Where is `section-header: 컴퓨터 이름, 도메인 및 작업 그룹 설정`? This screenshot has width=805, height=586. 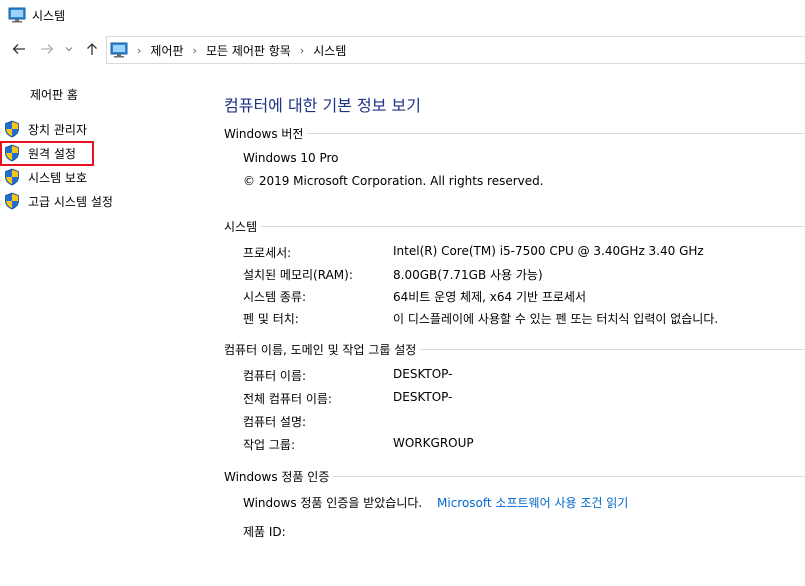 section-header: 컴퓨터 이름, 도메인 및 작업 그룹 설정 is located at coordinates (320, 349).